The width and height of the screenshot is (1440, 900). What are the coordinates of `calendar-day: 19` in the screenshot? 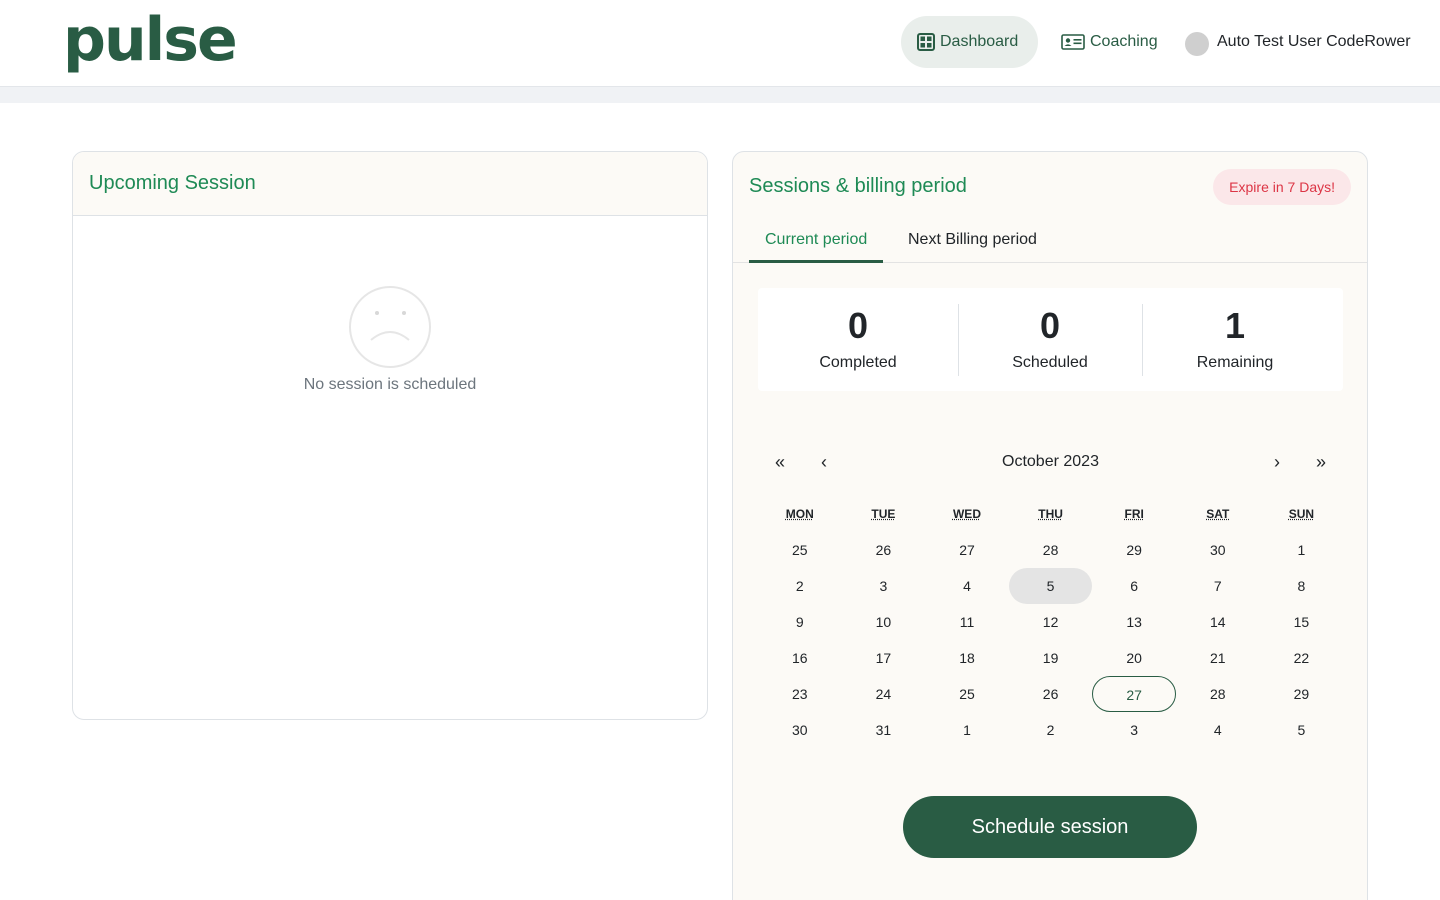 It's located at (1051, 658).